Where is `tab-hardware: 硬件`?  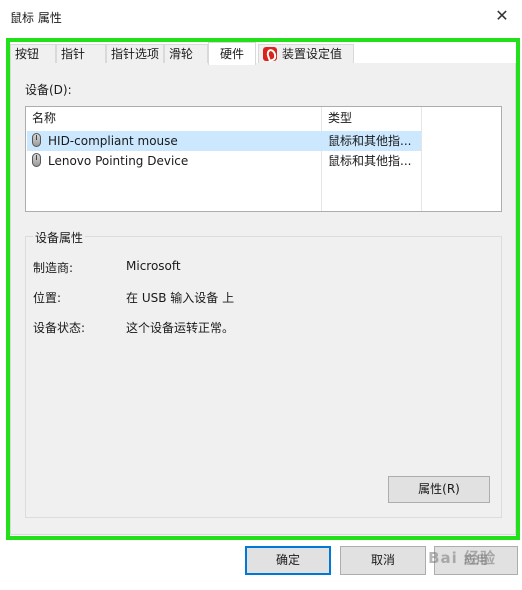 tab-hardware: 硬件 is located at coordinates (232, 53).